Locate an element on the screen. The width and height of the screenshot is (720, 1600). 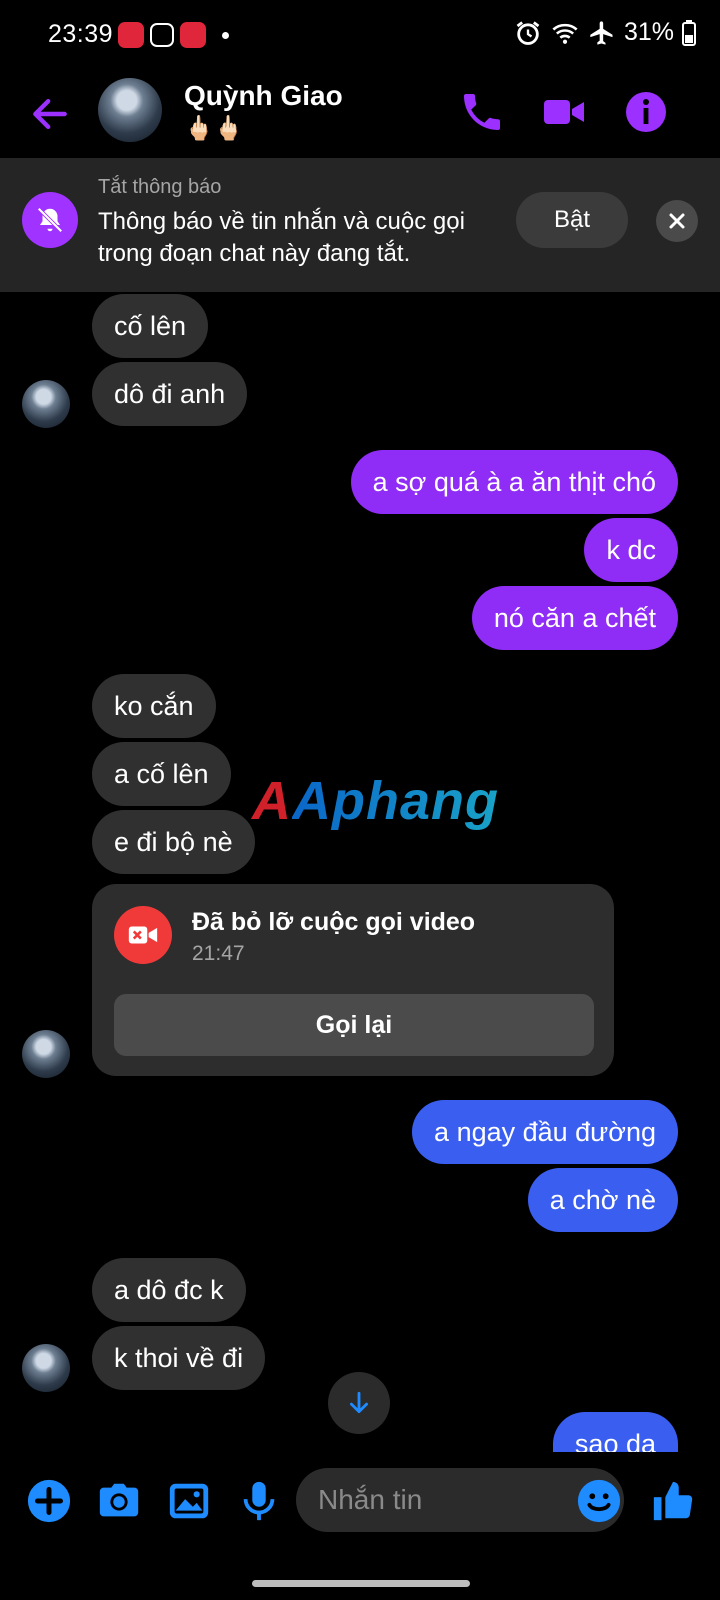
close-banner-button is located at coordinates (677, 221).